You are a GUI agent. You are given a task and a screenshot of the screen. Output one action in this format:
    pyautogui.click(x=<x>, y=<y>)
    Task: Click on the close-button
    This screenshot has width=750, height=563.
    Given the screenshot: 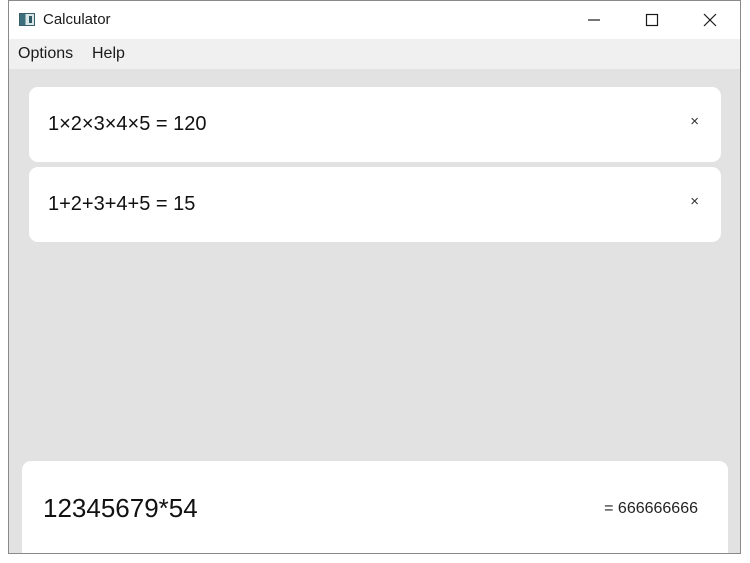 What is the action you would take?
    pyautogui.click(x=710, y=20)
    